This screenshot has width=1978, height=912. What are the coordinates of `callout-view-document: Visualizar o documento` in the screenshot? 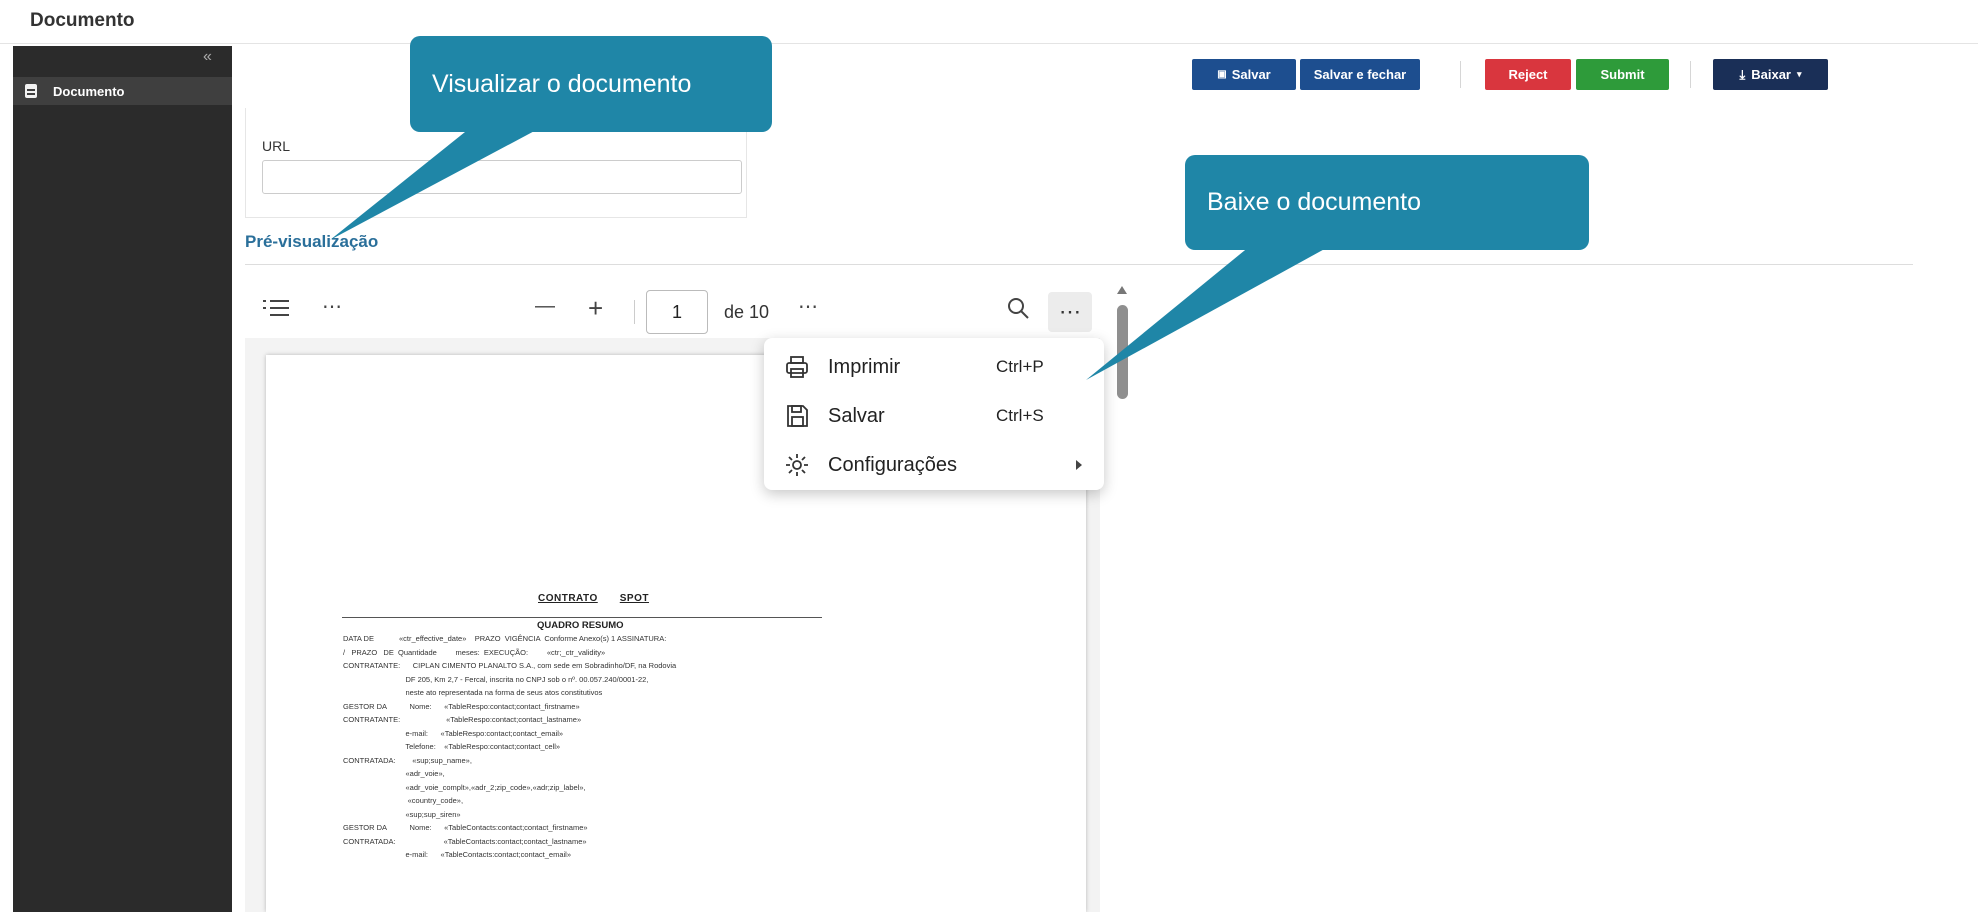 It's located at (591, 84).